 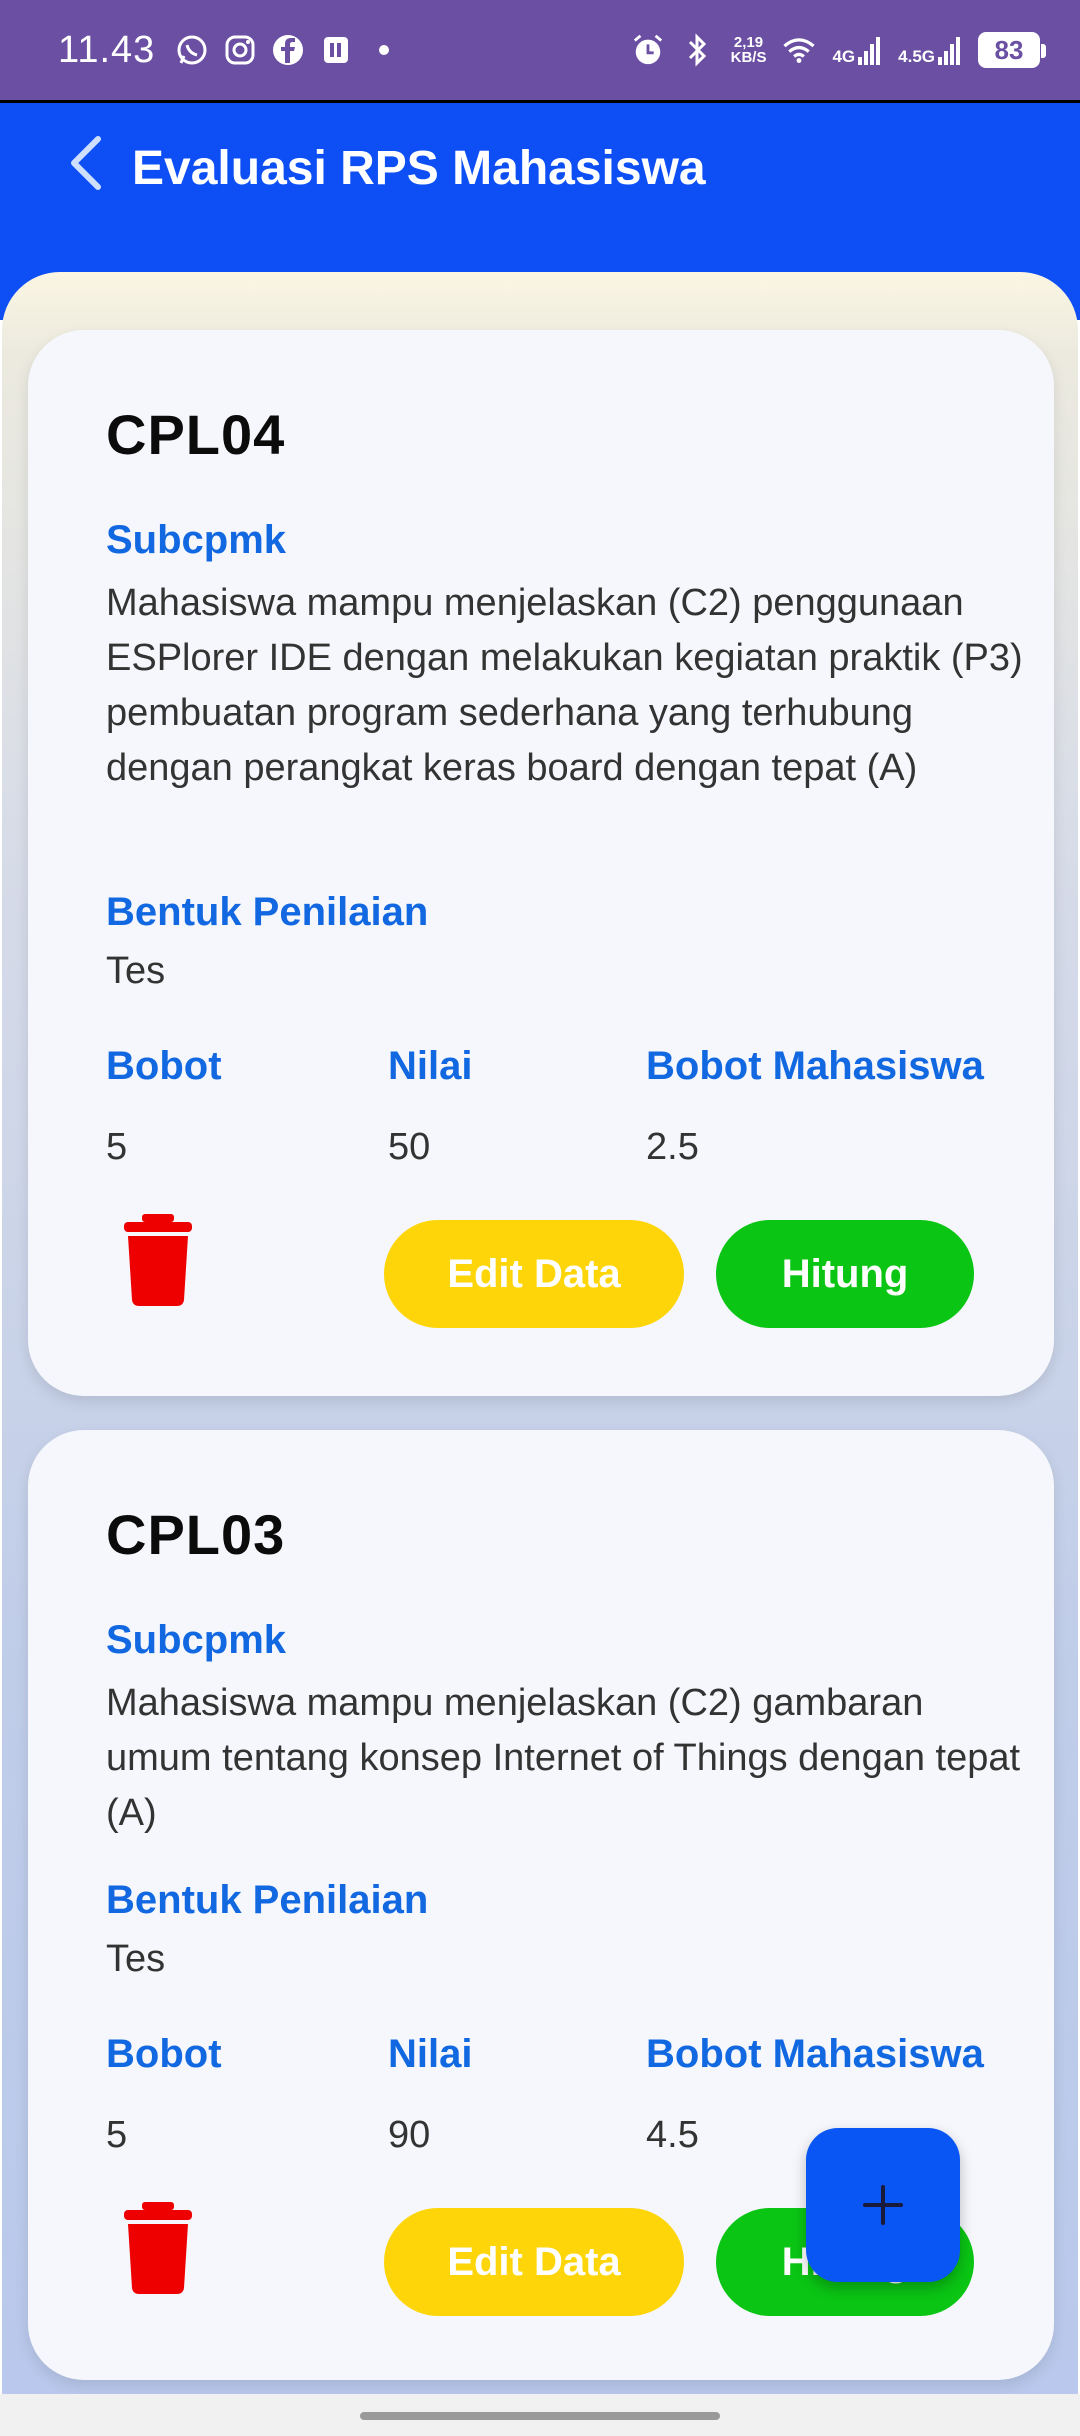 I want to click on wifi-icon, so click(x=799, y=50).